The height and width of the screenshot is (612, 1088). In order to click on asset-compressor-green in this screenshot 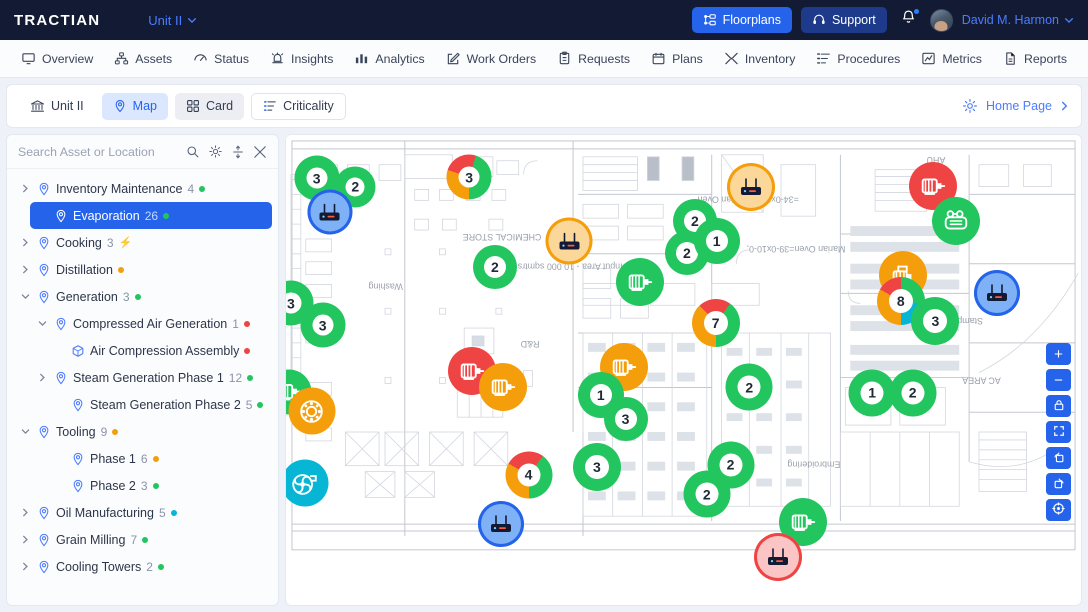, I will do `click(956, 221)`.